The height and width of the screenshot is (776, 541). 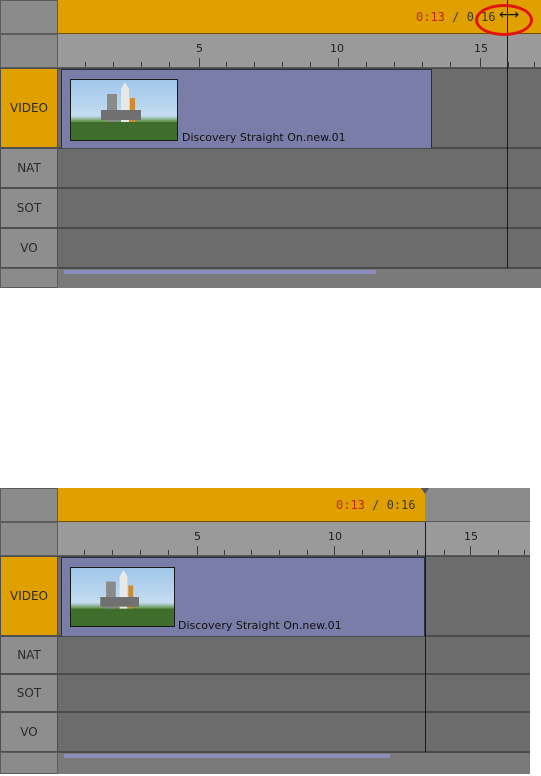 I want to click on total-time: 0:16, so click(x=401, y=505).